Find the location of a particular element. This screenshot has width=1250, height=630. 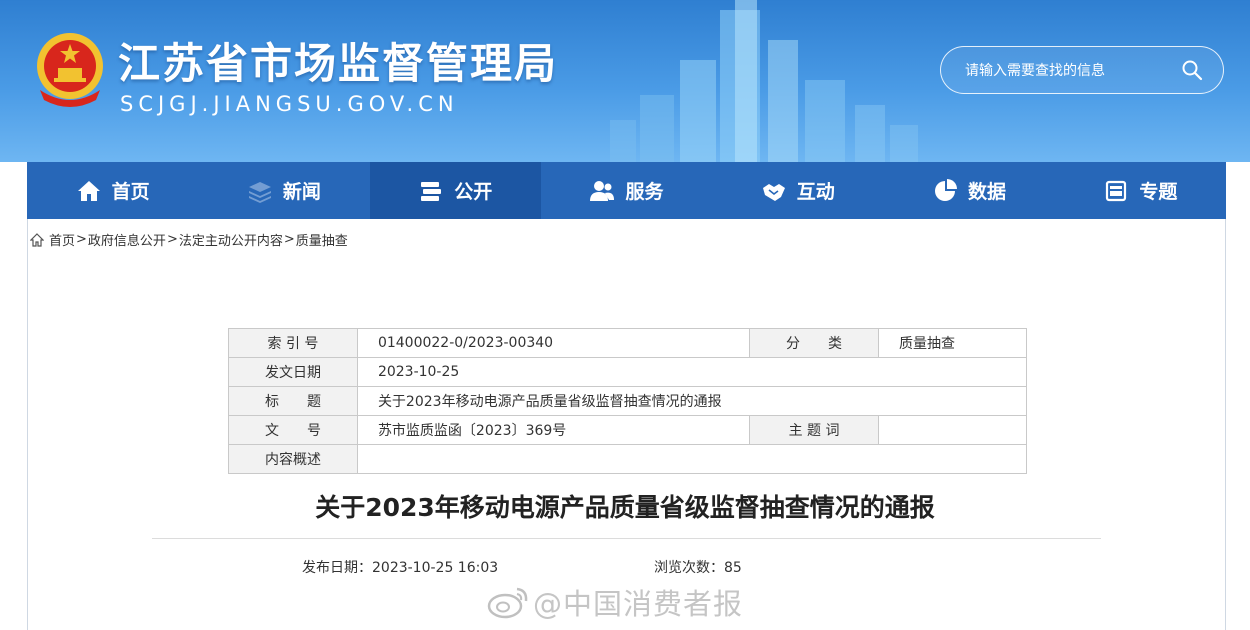

docno-value: 苏市监质监函〔2023〕369号 is located at coordinates (553, 430).